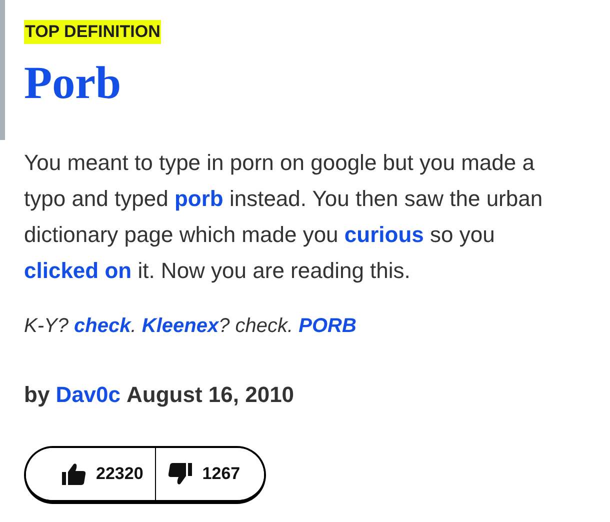 The width and height of the screenshot is (610, 522). I want to click on word-link: Kleenex, so click(180, 326).